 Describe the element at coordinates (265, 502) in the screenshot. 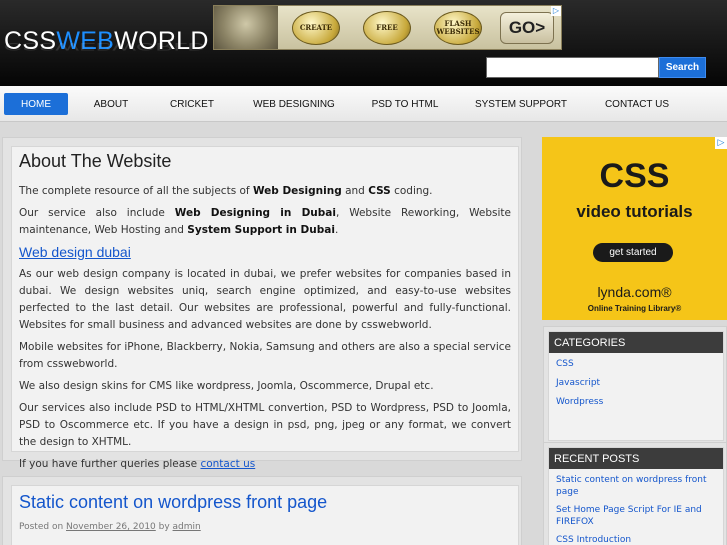

I see `post-title-link: Static content on wordpress front page` at that location.